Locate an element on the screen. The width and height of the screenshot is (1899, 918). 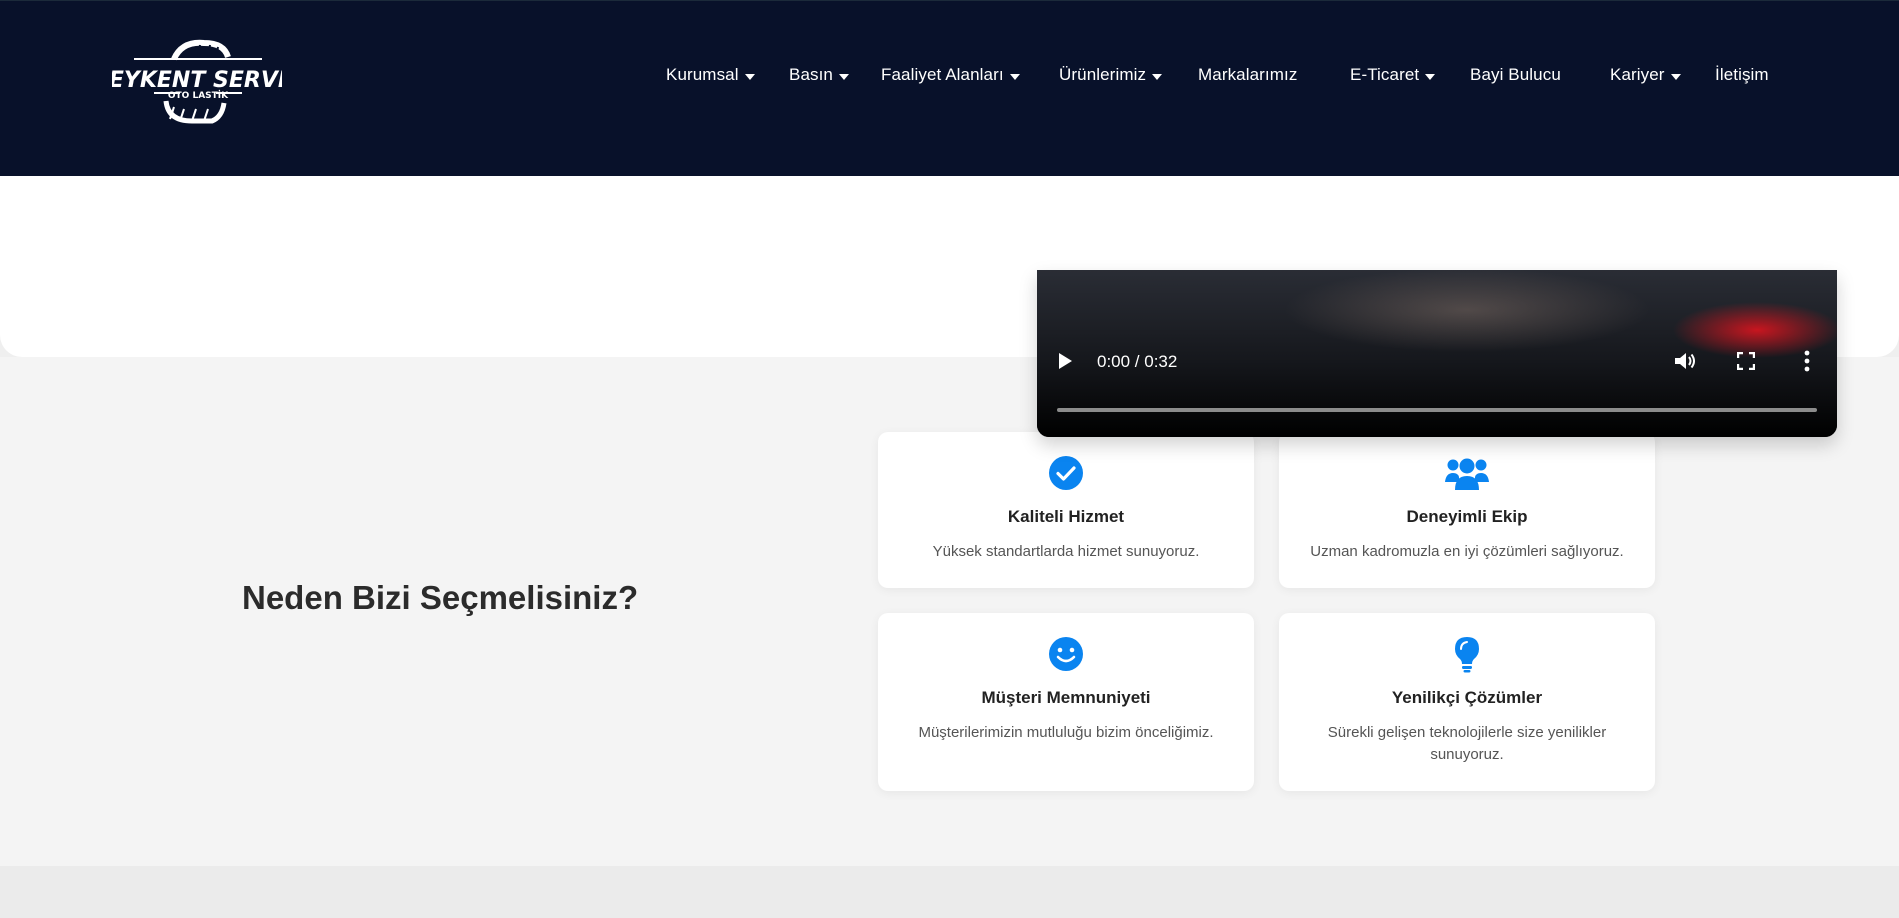
nav-item-faaliyet-alanlari: Faaliyet Alanları is located at coordinates (950, 75).